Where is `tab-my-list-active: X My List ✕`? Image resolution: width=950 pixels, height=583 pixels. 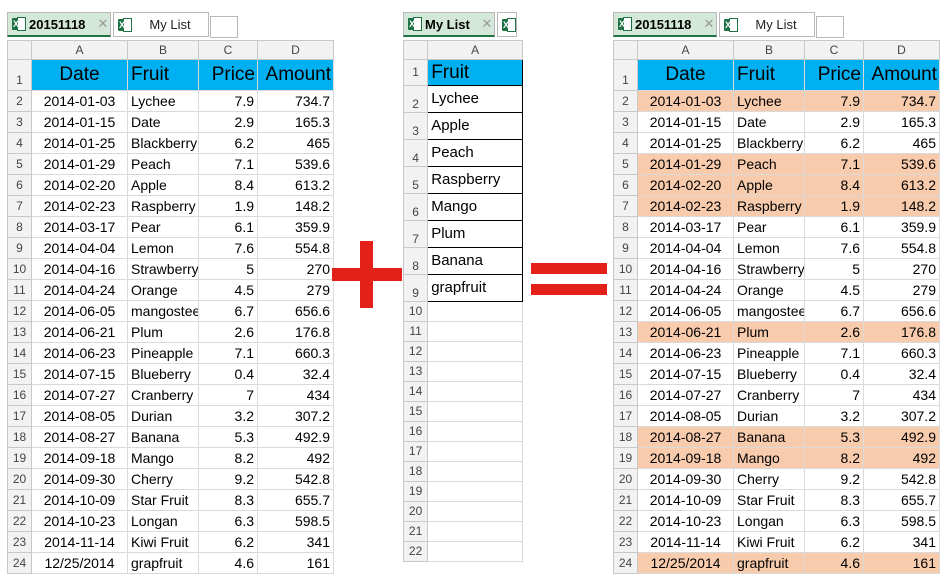 tab-my-list-active: X My List ✕ is located at coordinates (449, 24).